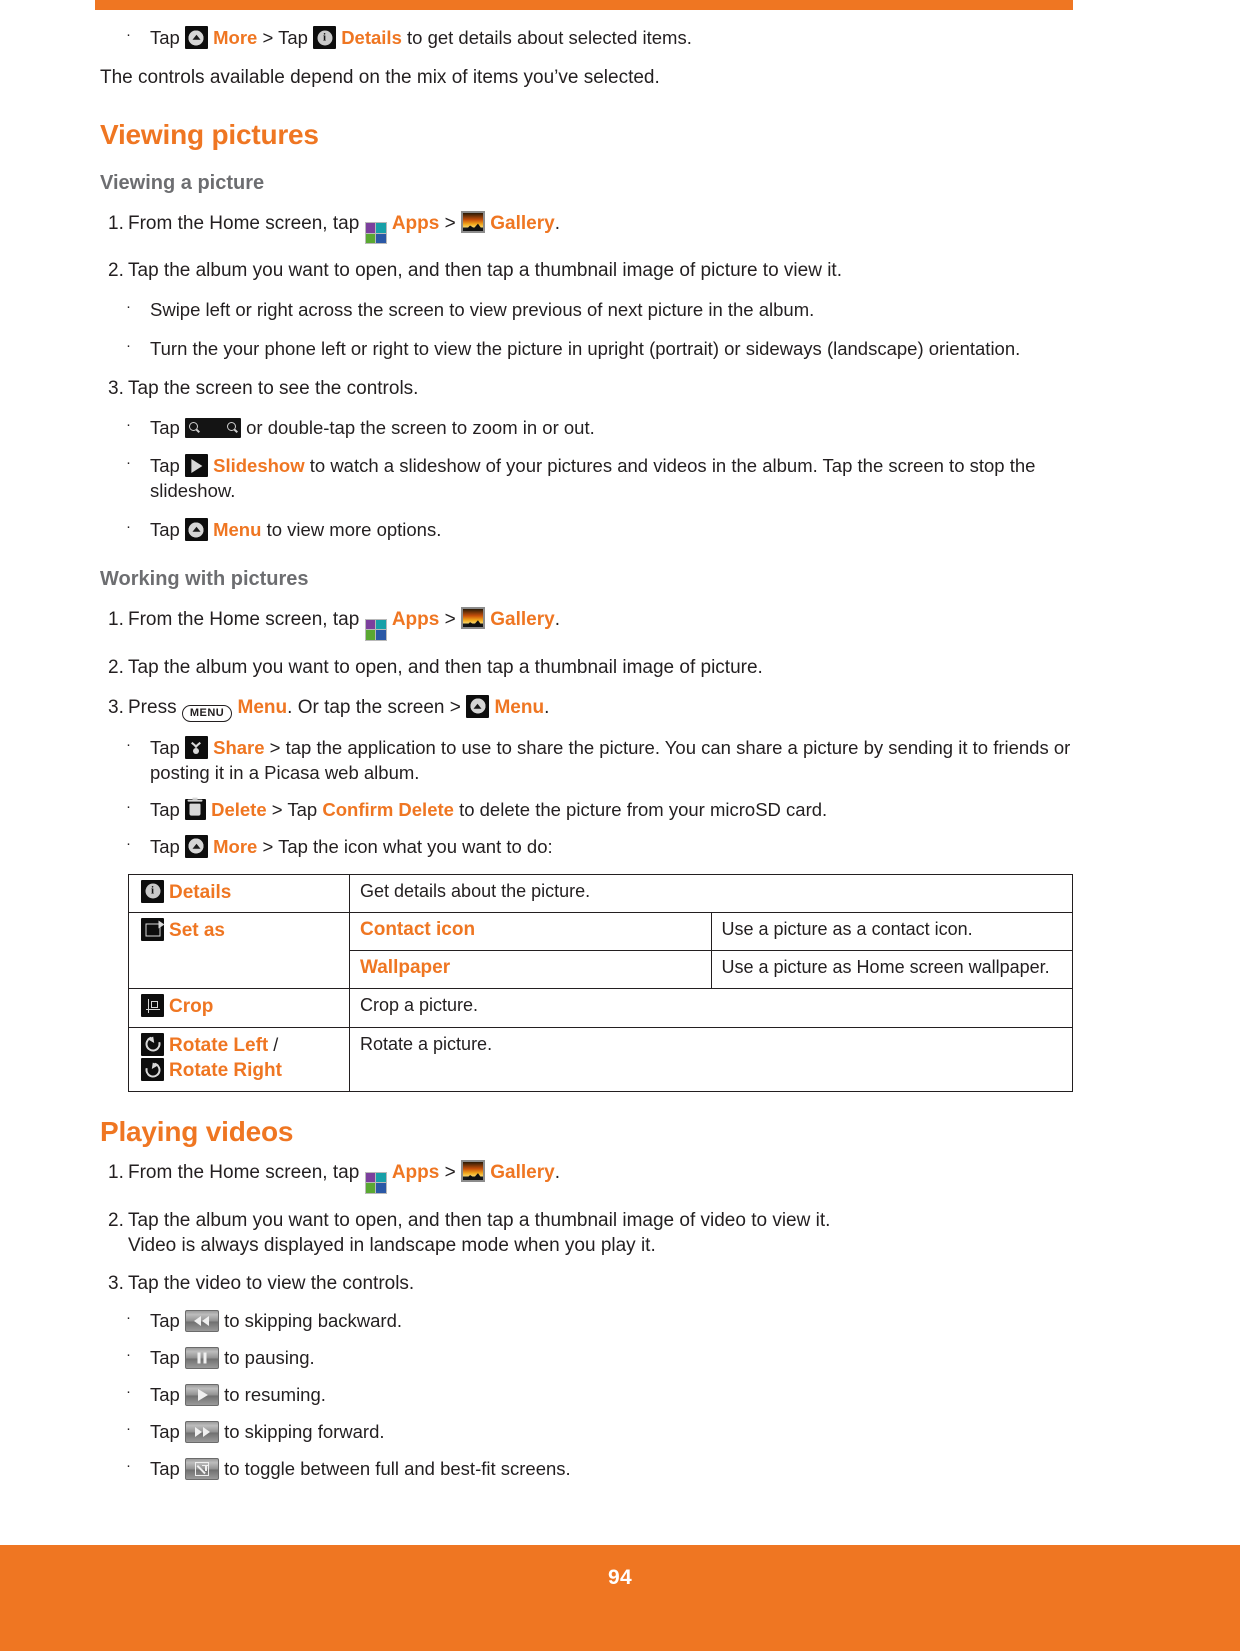 The height and width of the screenshot is (1651, 1240). I want to click on table-cell-option: Crop, so click(239, 1008).